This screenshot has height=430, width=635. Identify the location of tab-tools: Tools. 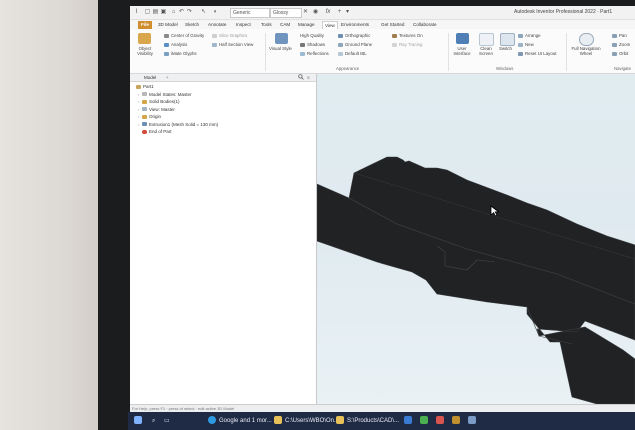
(266, 25).